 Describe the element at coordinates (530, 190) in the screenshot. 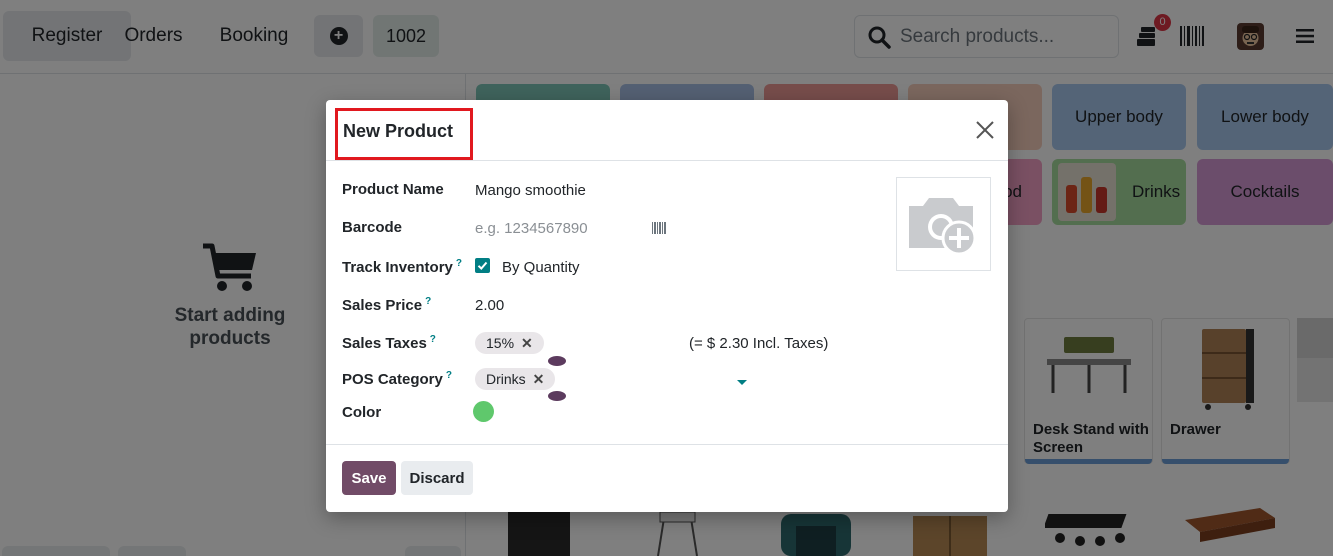

I see `product-name-field: Mango smoothie` at that location.